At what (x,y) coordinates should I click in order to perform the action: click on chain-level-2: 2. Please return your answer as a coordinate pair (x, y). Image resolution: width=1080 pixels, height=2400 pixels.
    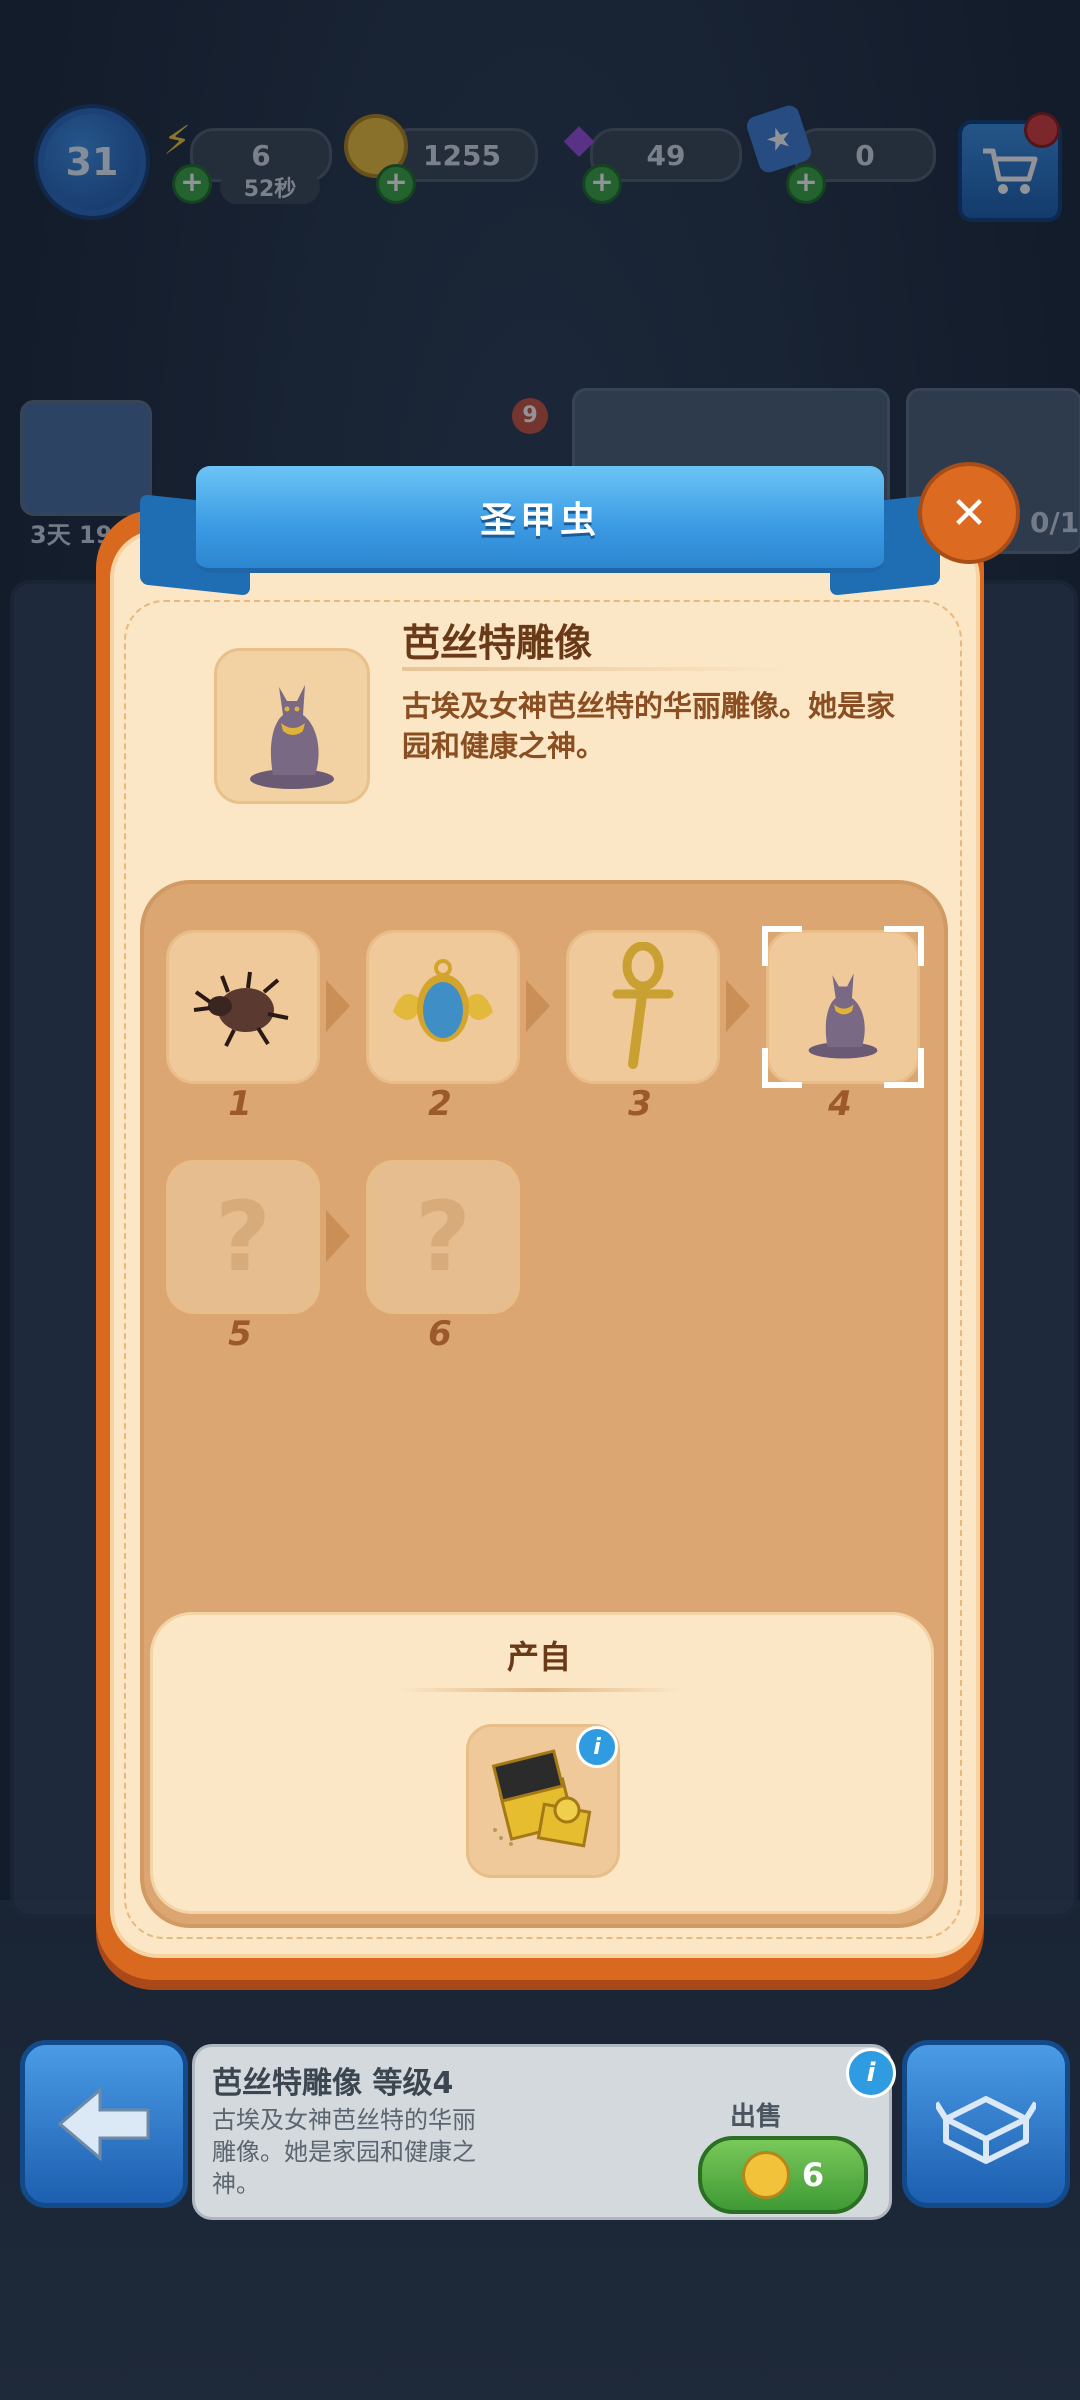
    Looking at the image, I should click on (440, 1104).